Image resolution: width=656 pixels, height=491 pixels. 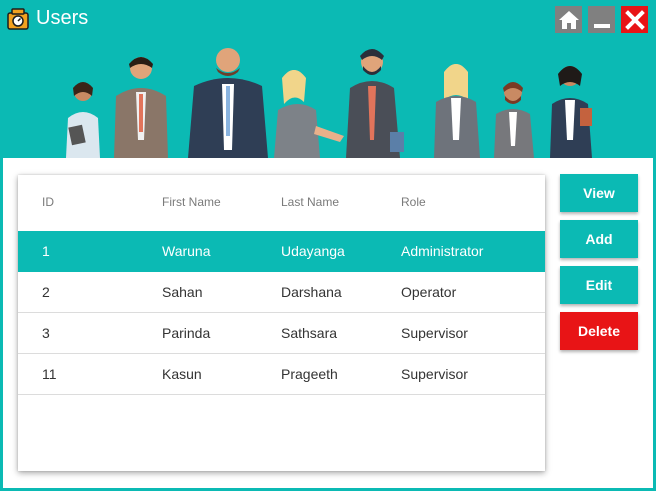 I want to click on cell-id: 3, so click(x=46, y=333).